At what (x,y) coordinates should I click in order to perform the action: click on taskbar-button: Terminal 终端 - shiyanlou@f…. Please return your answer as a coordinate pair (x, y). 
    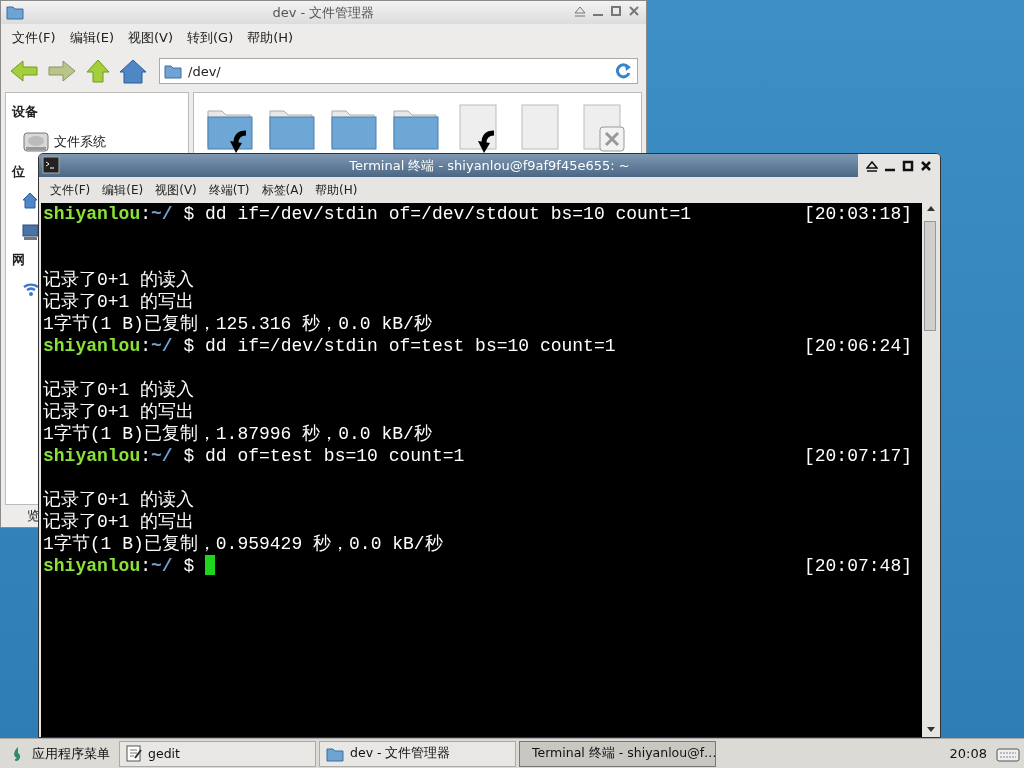
    Looking at the image, I should click on (617, 753).